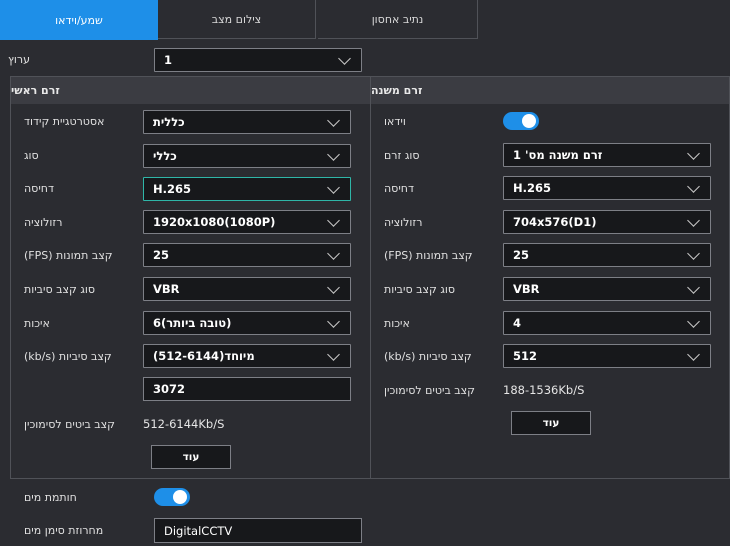 The width and height of the screenshot is (730, 546). Describe the element at coordinates (64, 121) in the screenshot. I see `main-encoding-strategy-label: אסטרטגיית קידוד` at that location.